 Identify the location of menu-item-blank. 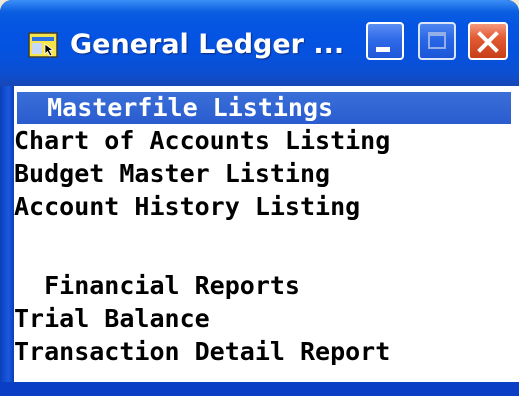
(266, 240).